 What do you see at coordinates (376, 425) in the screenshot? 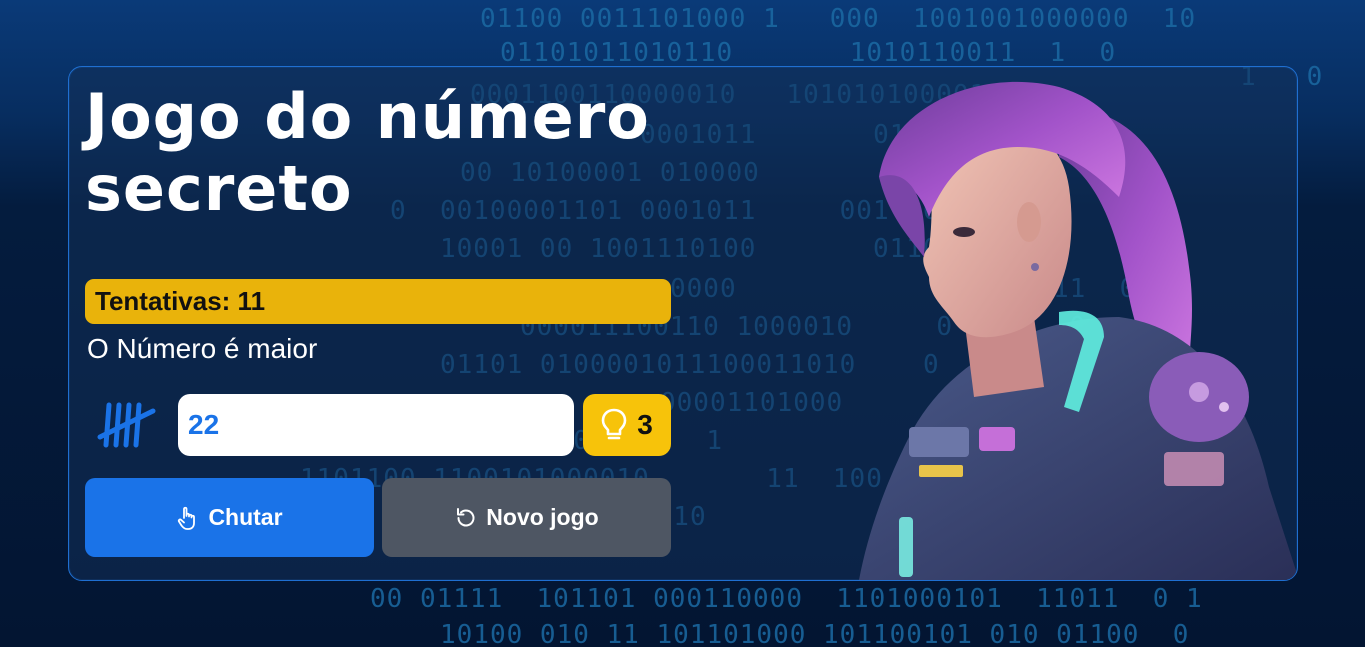
I see `guess-input` at bounding box center [376, 425].